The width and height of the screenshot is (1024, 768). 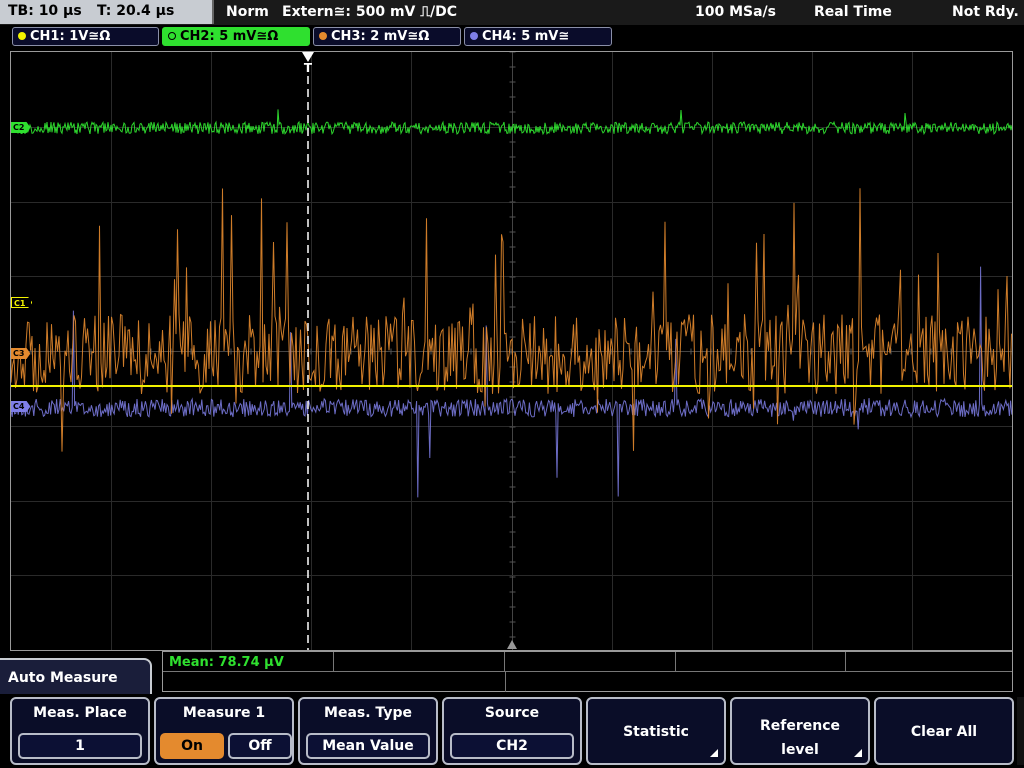 What do you see at coordinates (512, 713) in the screenshot?
I see `source-label: Source` at bounding box center [512, 713].